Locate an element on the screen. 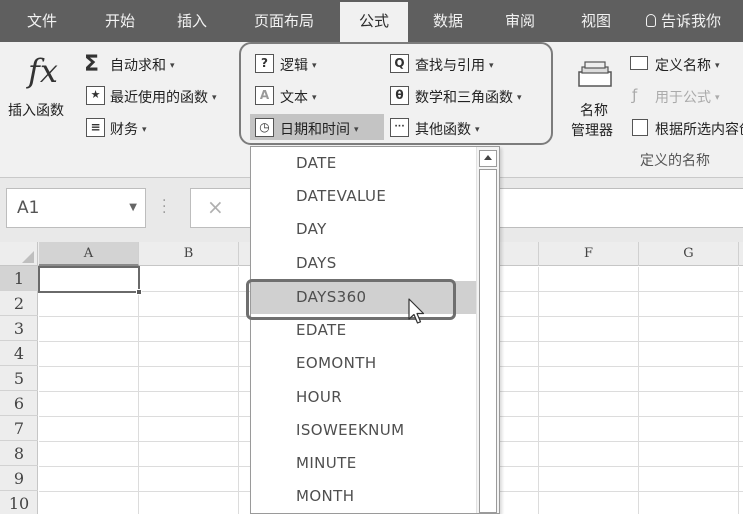 The width and height of the screenshot is (743, 514). row-header-5: 5 is located at coordinates (19, 378).